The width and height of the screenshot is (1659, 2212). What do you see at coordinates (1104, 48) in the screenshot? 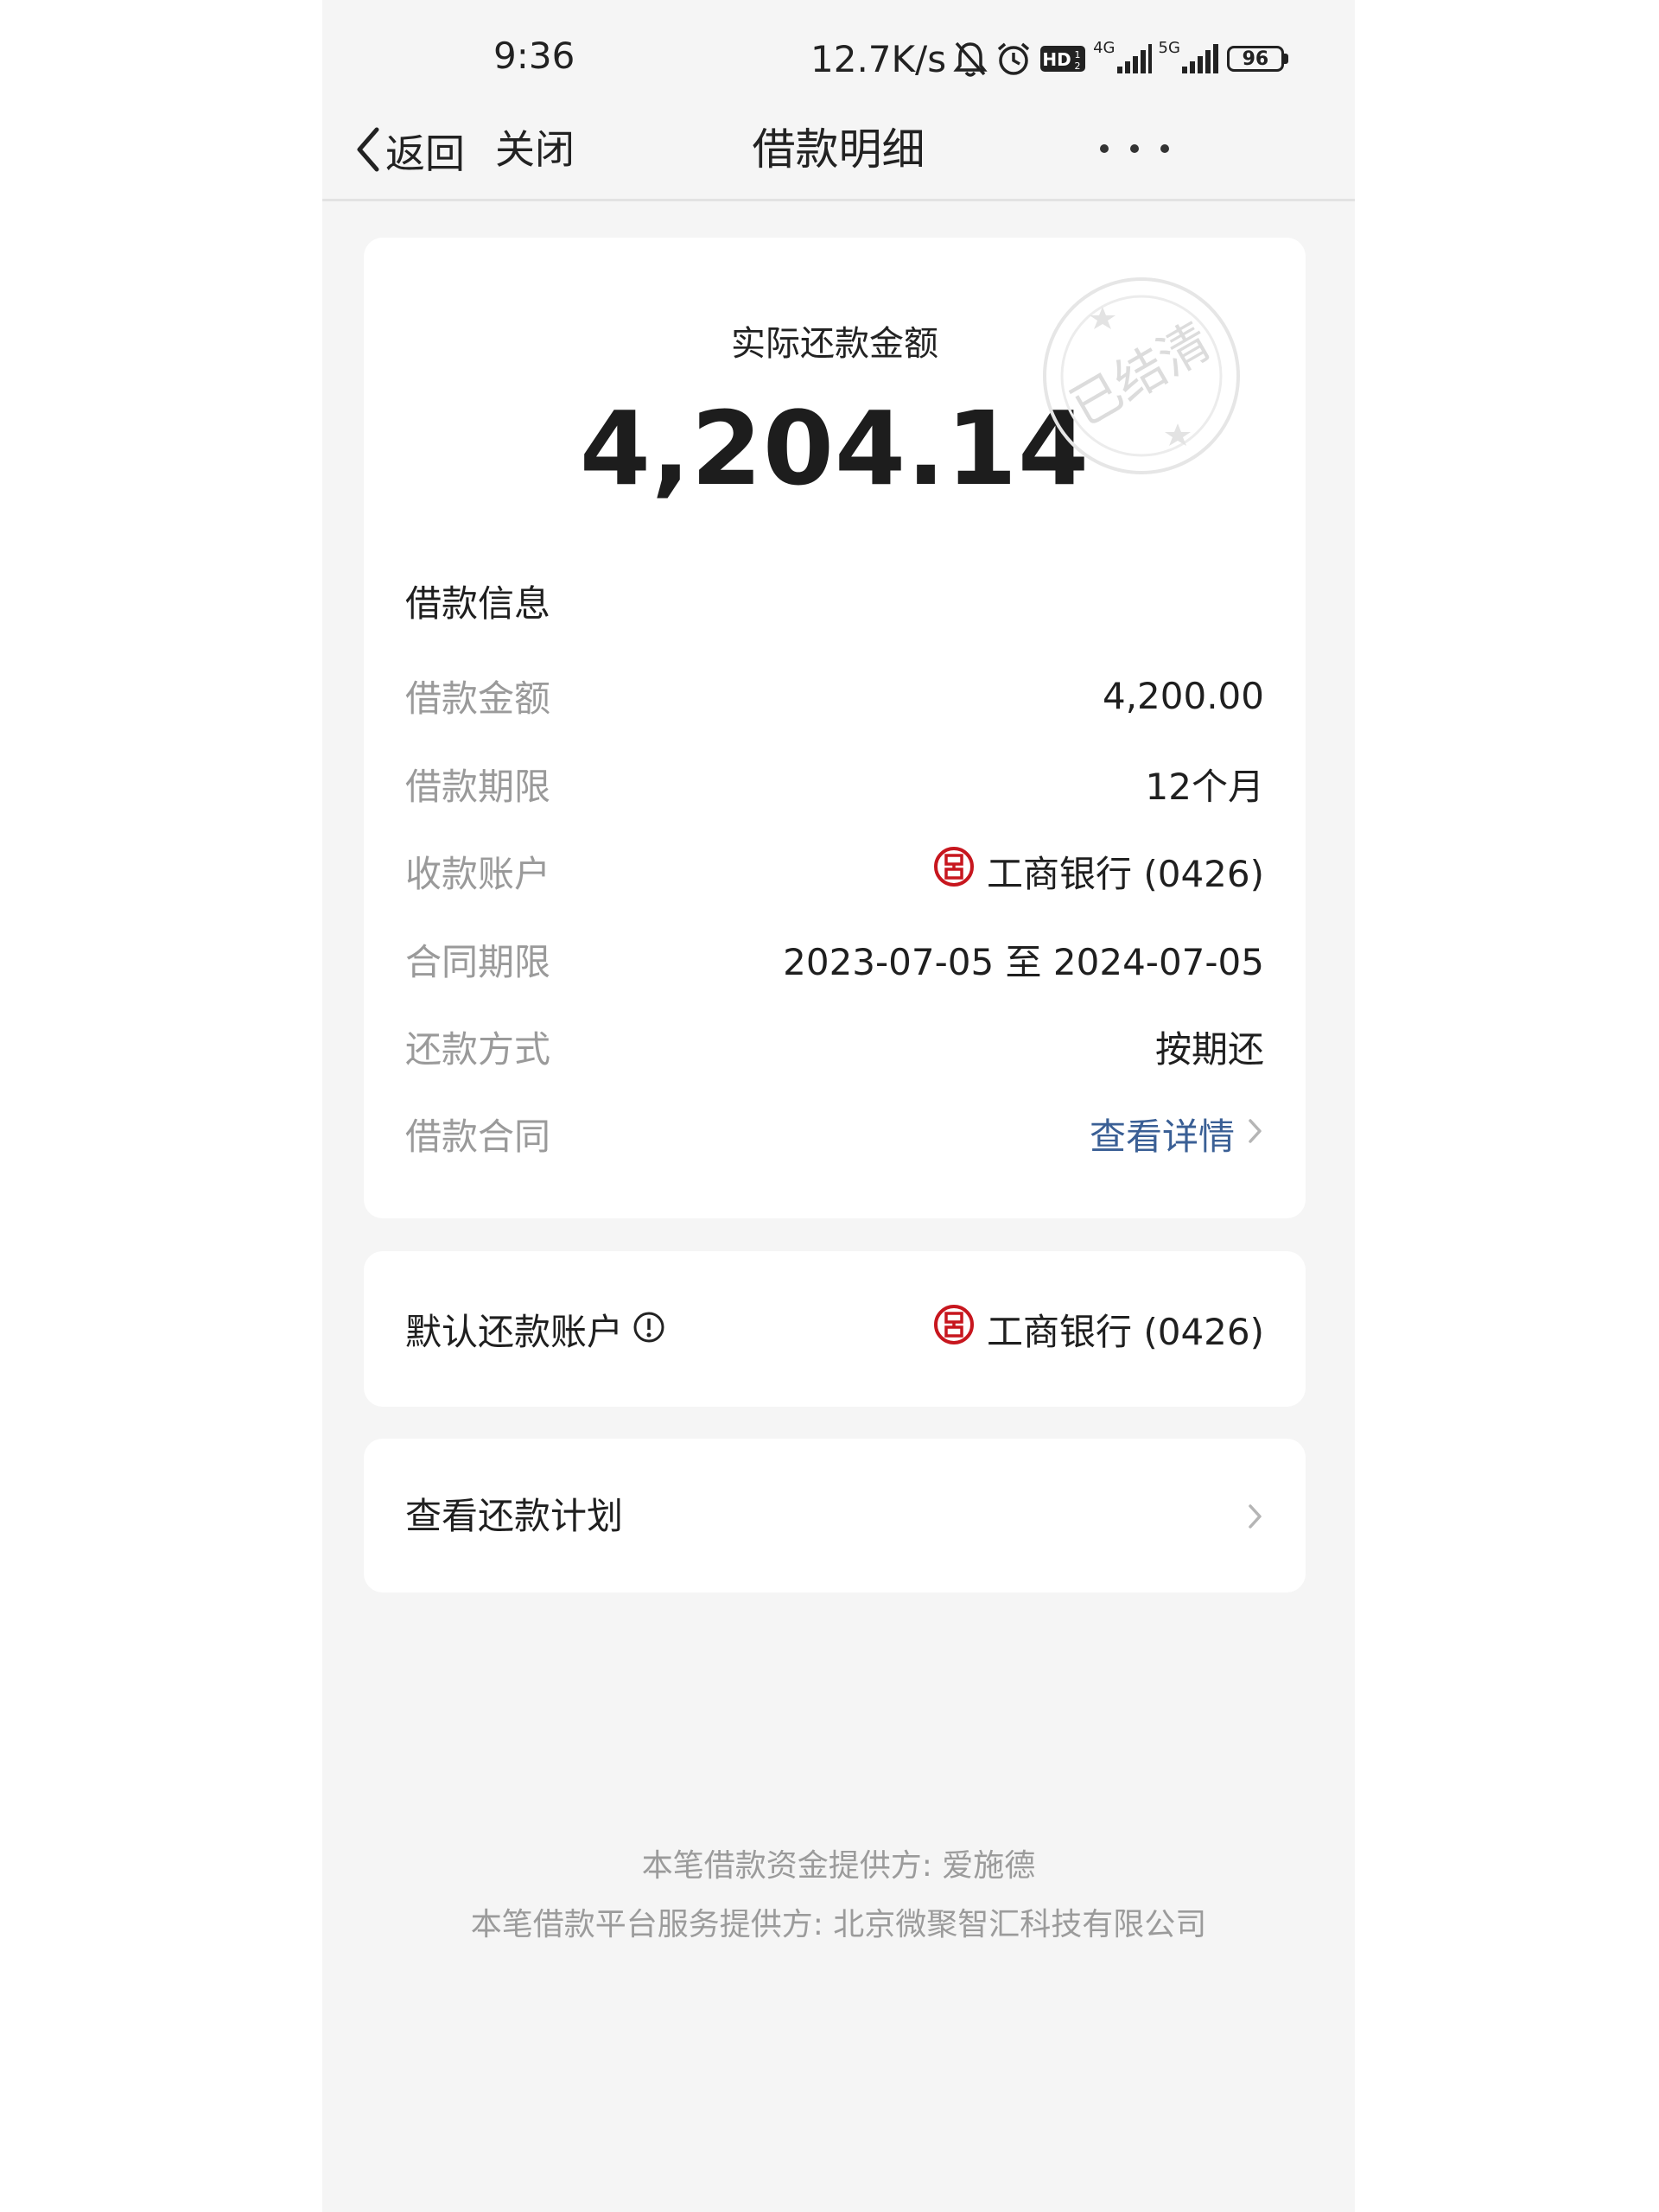
I see `network-type-1: 4G` at bounding box center [1104, 48].